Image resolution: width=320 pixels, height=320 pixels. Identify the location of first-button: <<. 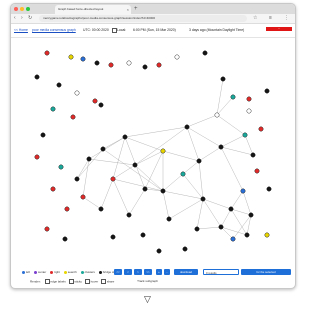
(118, 272).